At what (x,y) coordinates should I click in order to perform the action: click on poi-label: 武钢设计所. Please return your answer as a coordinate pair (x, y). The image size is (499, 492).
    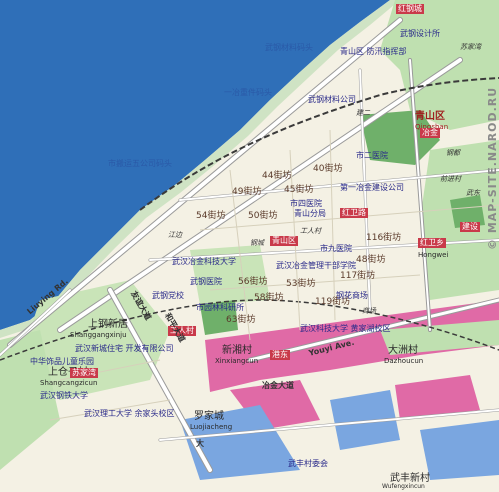
    Looking at the image, I should click on (420, 34).